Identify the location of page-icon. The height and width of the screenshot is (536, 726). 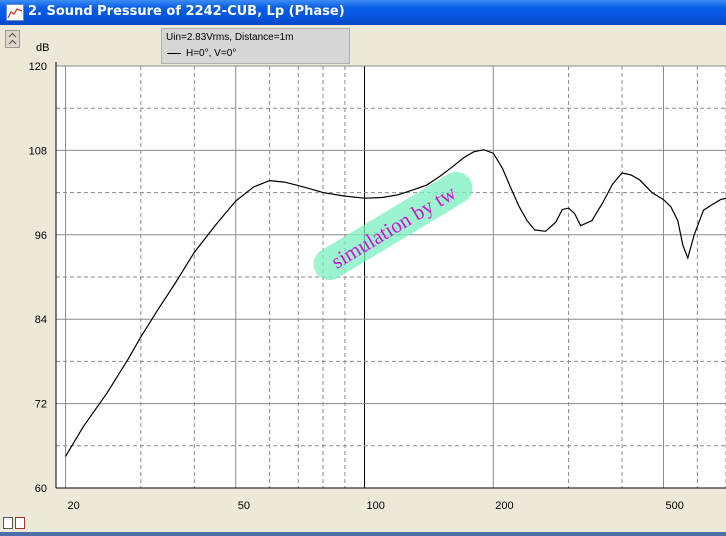
(8, 523).